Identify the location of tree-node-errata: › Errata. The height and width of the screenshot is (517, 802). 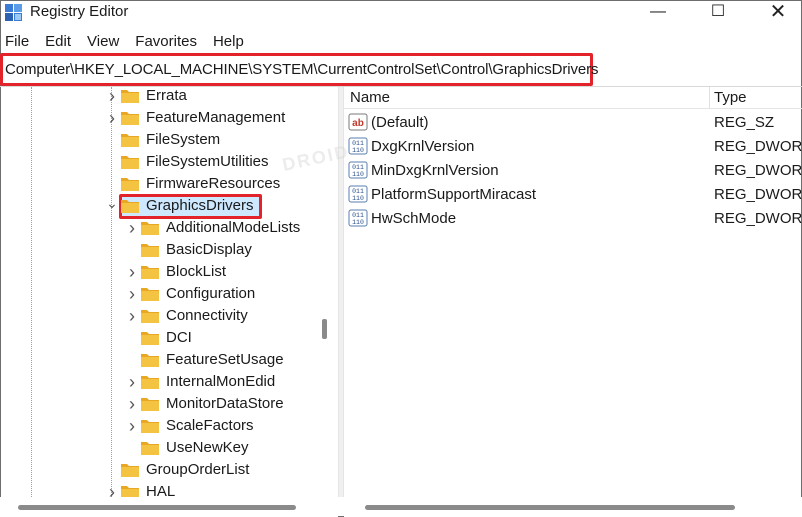
(145, 97).